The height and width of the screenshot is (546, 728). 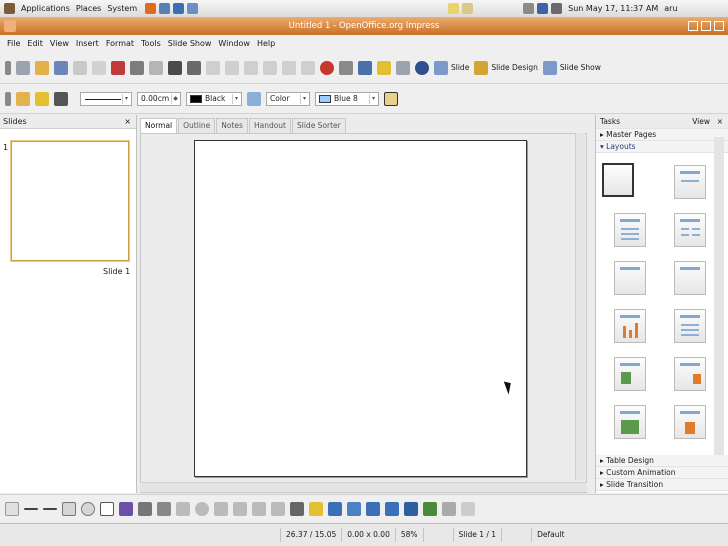 What do you see at coordinates (630, 374) in the screenshot?
I see `layout-title-clipart-text` at bounding box center [630, 374].